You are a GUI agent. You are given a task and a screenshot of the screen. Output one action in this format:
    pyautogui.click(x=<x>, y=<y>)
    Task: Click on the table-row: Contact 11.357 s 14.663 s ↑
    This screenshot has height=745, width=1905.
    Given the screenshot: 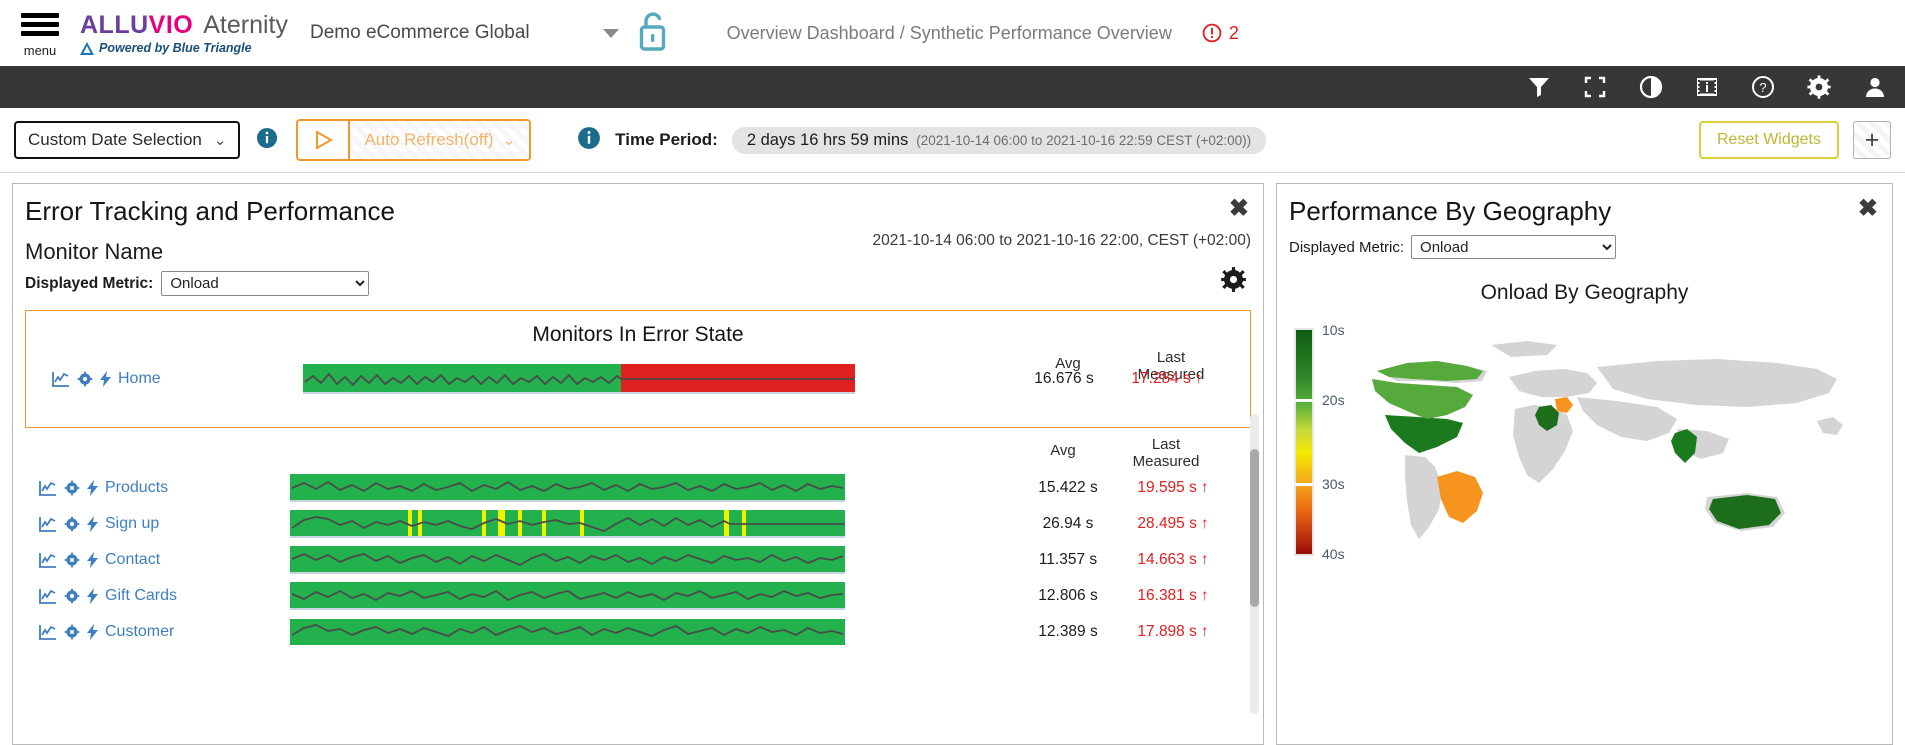 What is the action you would take?
    pyautogui.click(x=638, y=560)
    